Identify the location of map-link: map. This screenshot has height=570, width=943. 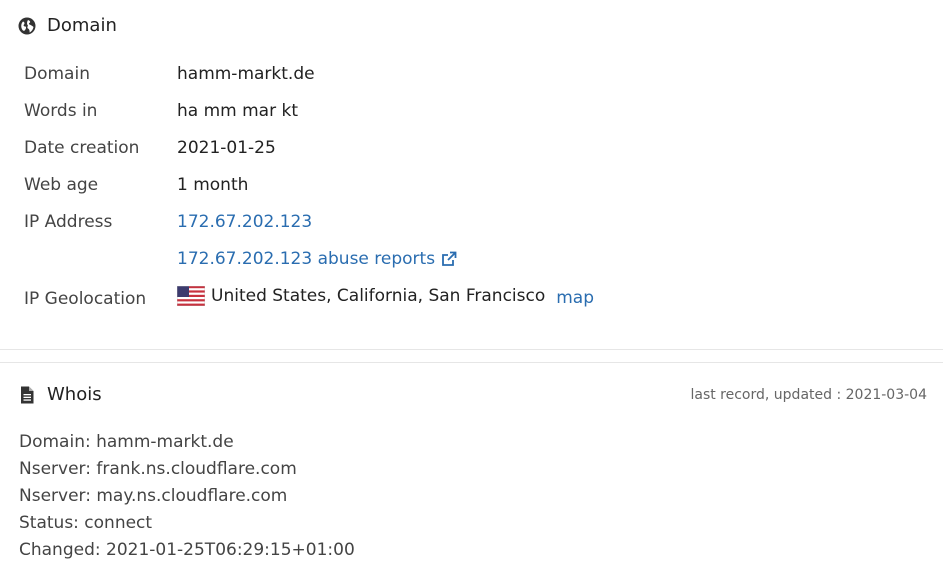
(575, 298).